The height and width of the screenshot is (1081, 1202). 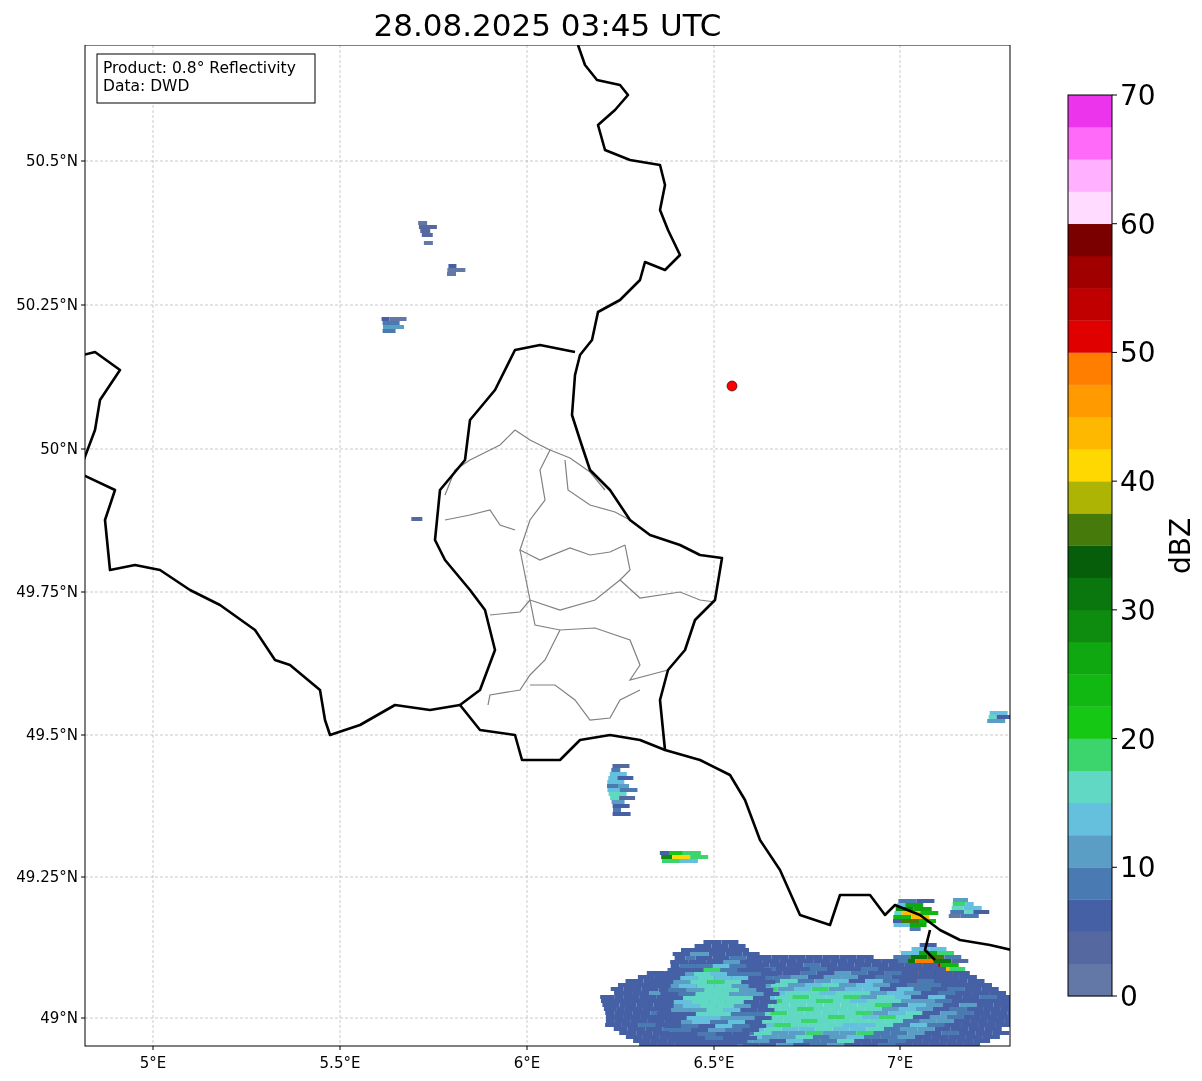 I want to click on axis-label: 49.75°N, so click(x=47, y=592).